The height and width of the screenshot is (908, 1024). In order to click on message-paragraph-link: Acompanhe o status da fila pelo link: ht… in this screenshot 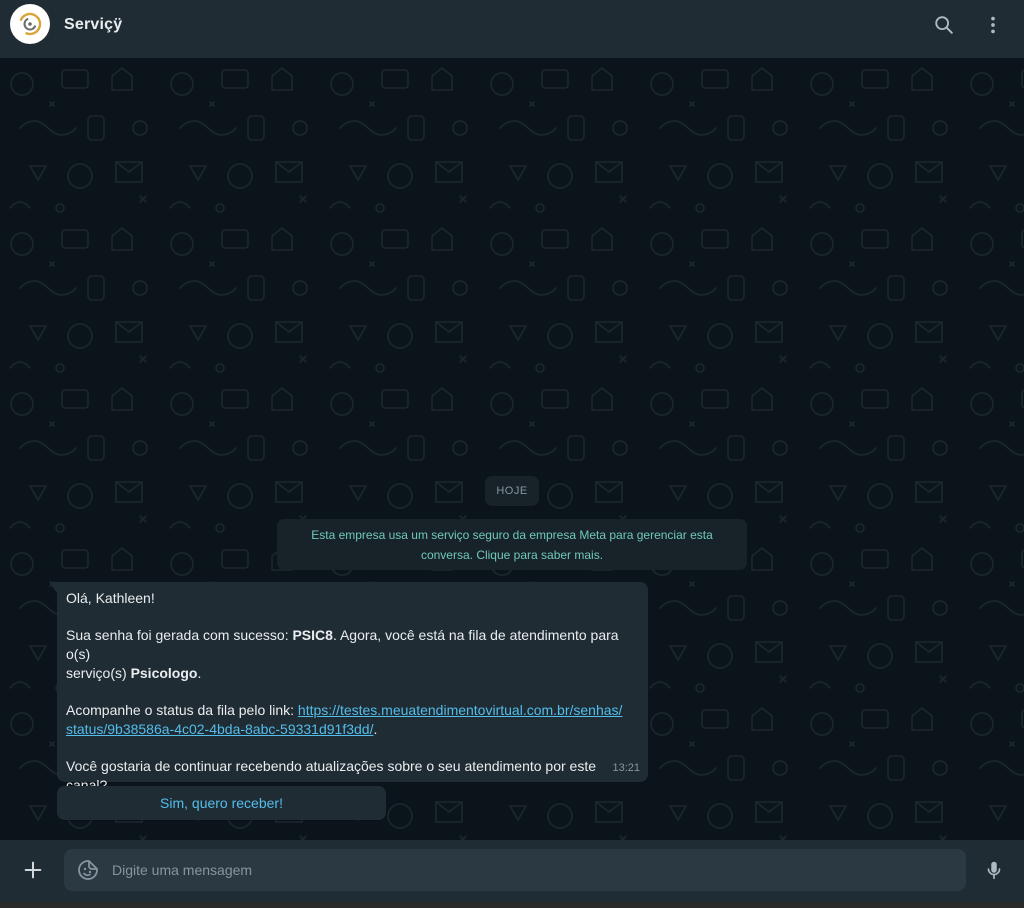, I will do `click(344, 719)`.